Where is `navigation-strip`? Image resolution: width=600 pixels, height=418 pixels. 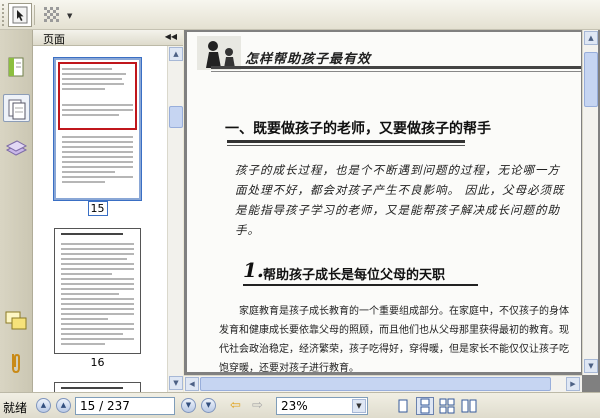 navigation-strip is located at coordinates (16, 211).